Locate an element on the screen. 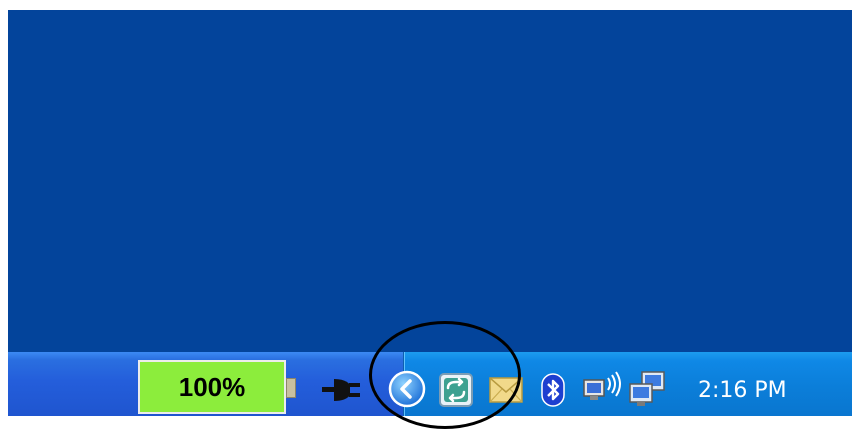 The image size is (852, 429). network-icon is located at coordinates (648, 389).